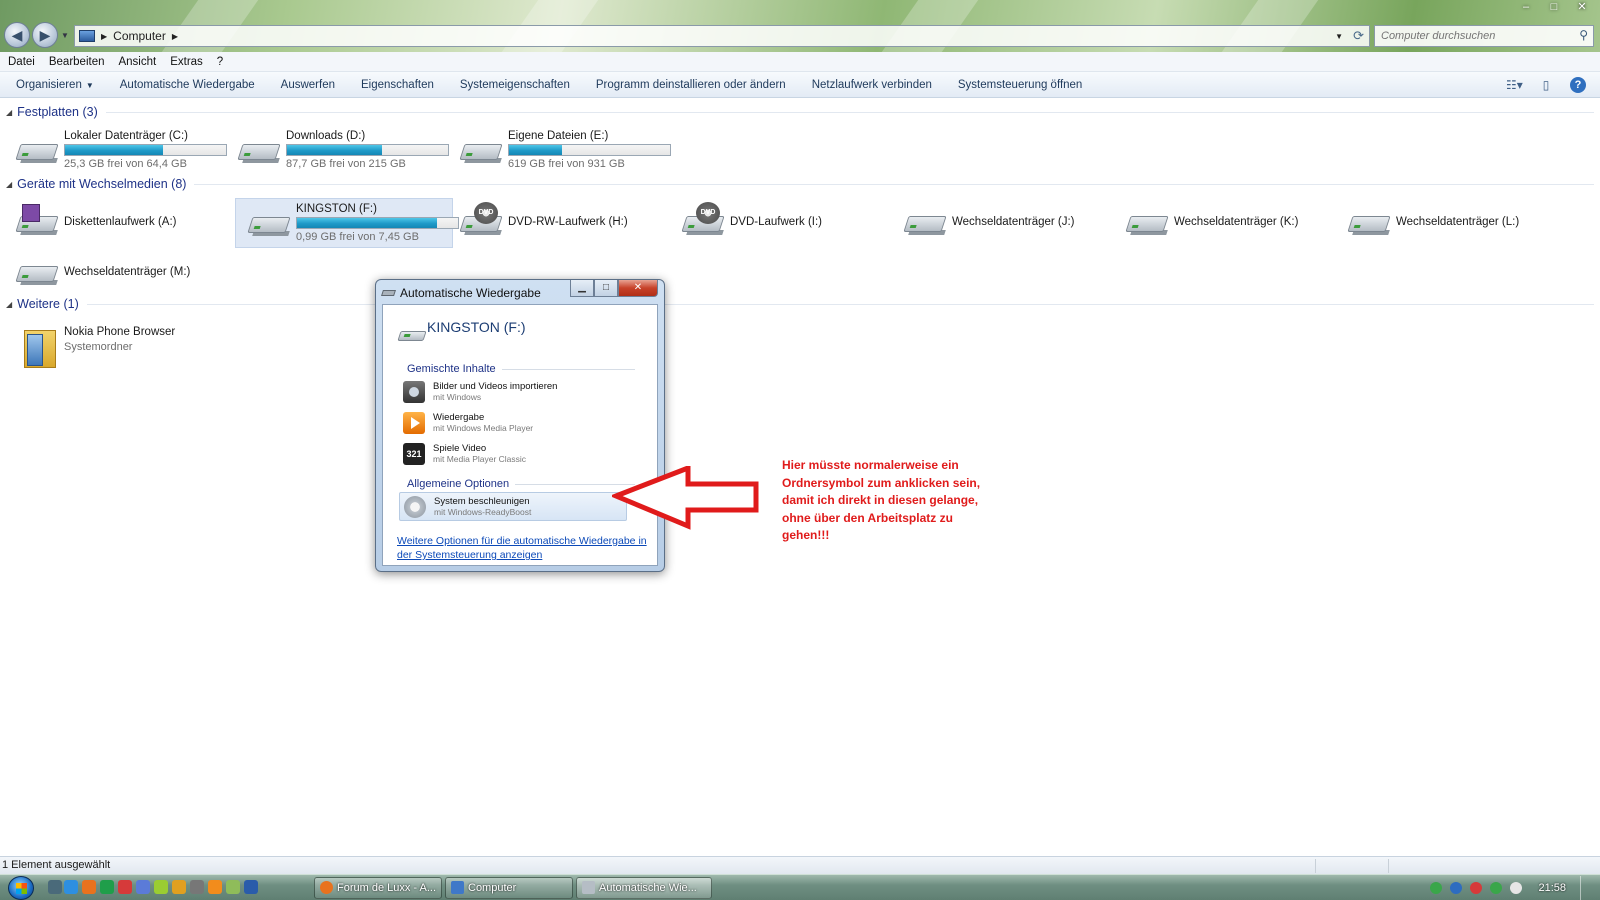 The height and width of the screenshot is (900, 1600). I want to click on system-properties-button: Systemeigenschaften, so click(515, 85).